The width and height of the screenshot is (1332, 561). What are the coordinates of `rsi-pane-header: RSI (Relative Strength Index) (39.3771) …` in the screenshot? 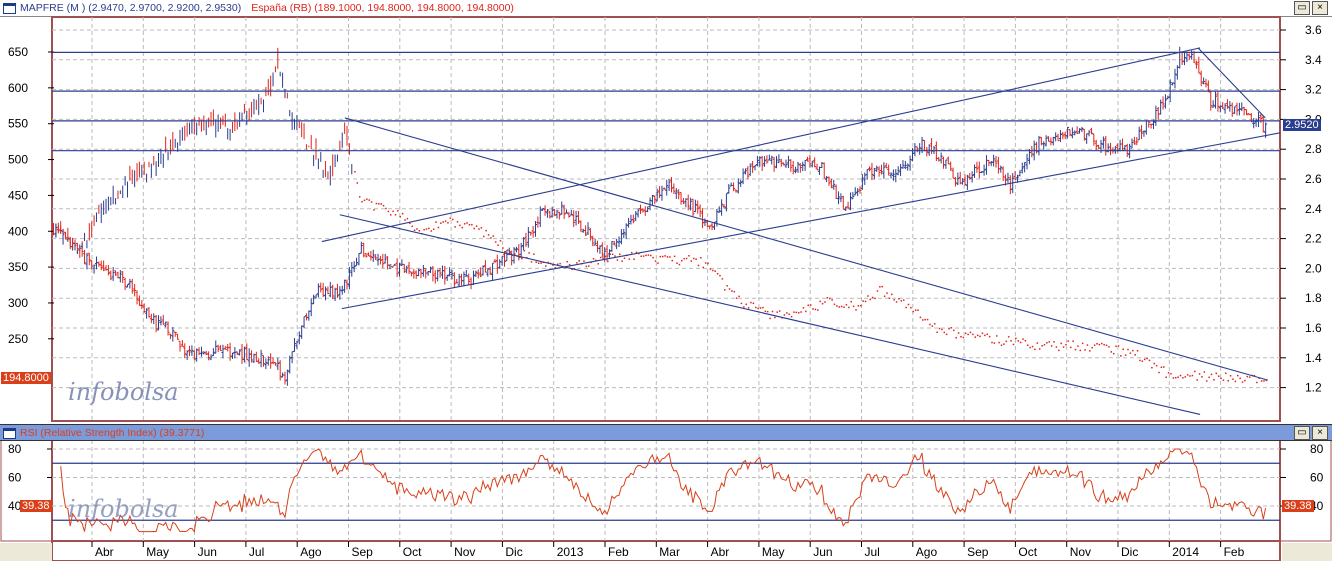 It's located at (666, 432).